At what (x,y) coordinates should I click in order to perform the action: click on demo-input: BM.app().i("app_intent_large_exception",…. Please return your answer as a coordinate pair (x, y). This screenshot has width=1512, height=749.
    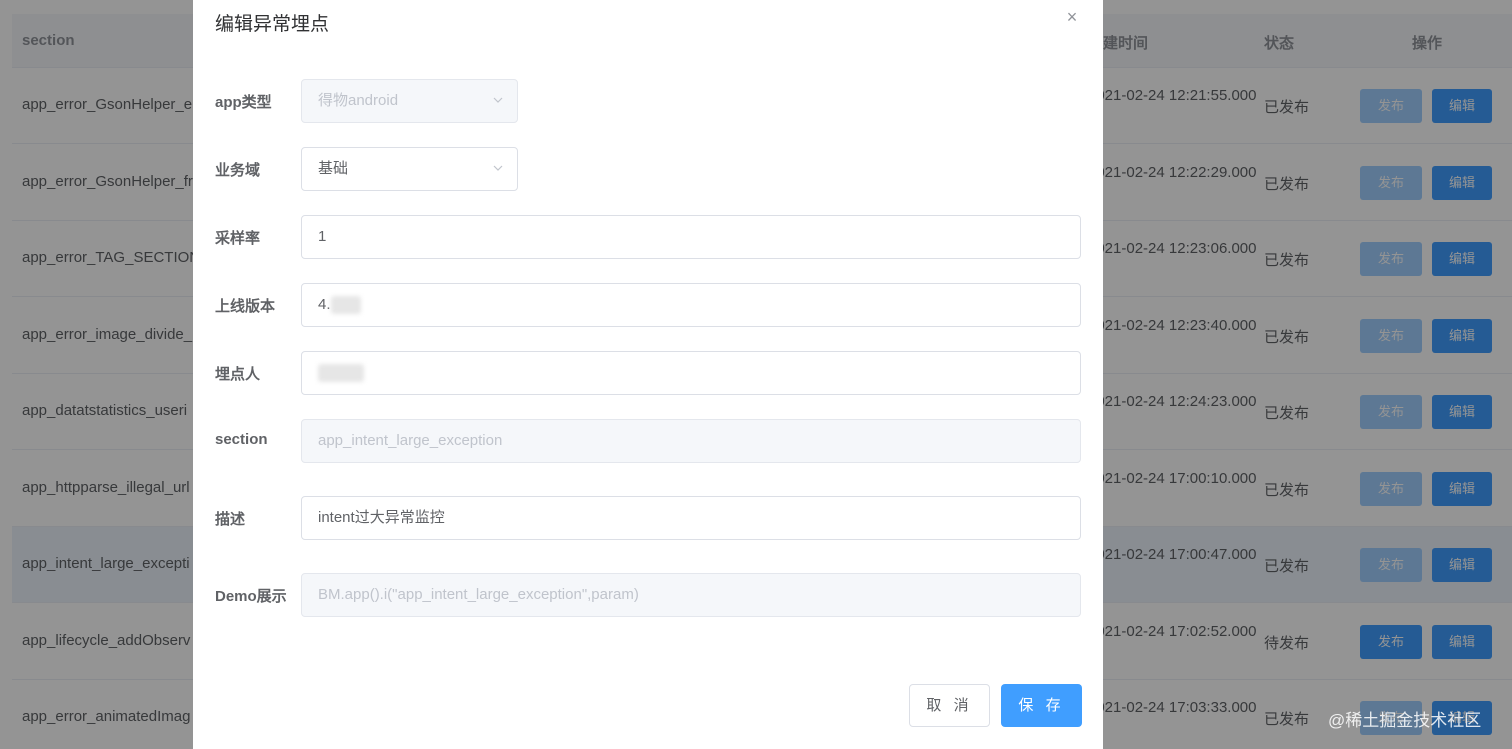
    Looking at the image, I should click on (691, 595).